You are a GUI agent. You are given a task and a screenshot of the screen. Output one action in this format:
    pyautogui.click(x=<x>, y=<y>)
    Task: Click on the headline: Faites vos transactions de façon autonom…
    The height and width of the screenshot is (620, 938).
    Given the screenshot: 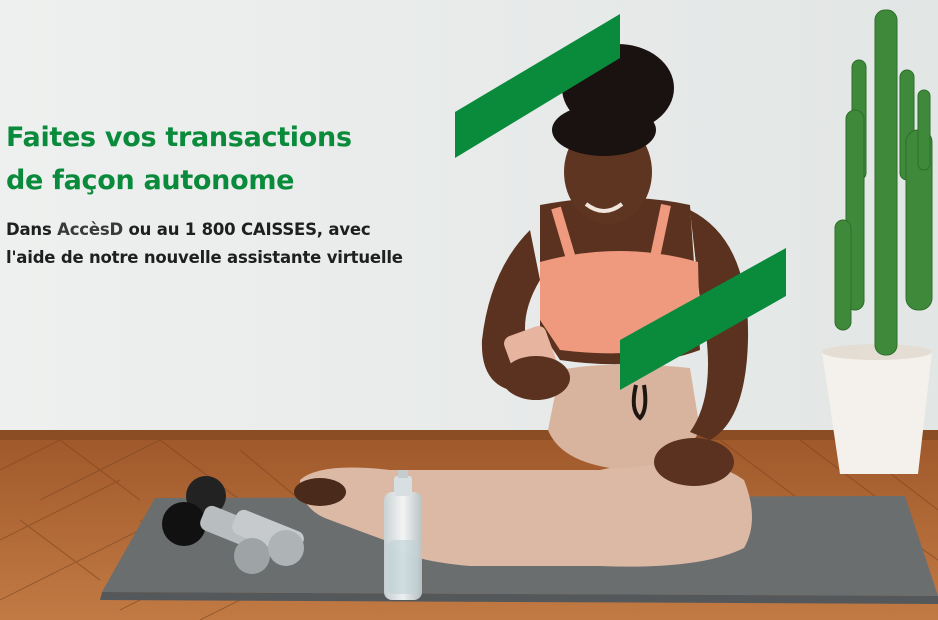 What is the action you would take?
    pyautogui.click(x=241, y=159)
    